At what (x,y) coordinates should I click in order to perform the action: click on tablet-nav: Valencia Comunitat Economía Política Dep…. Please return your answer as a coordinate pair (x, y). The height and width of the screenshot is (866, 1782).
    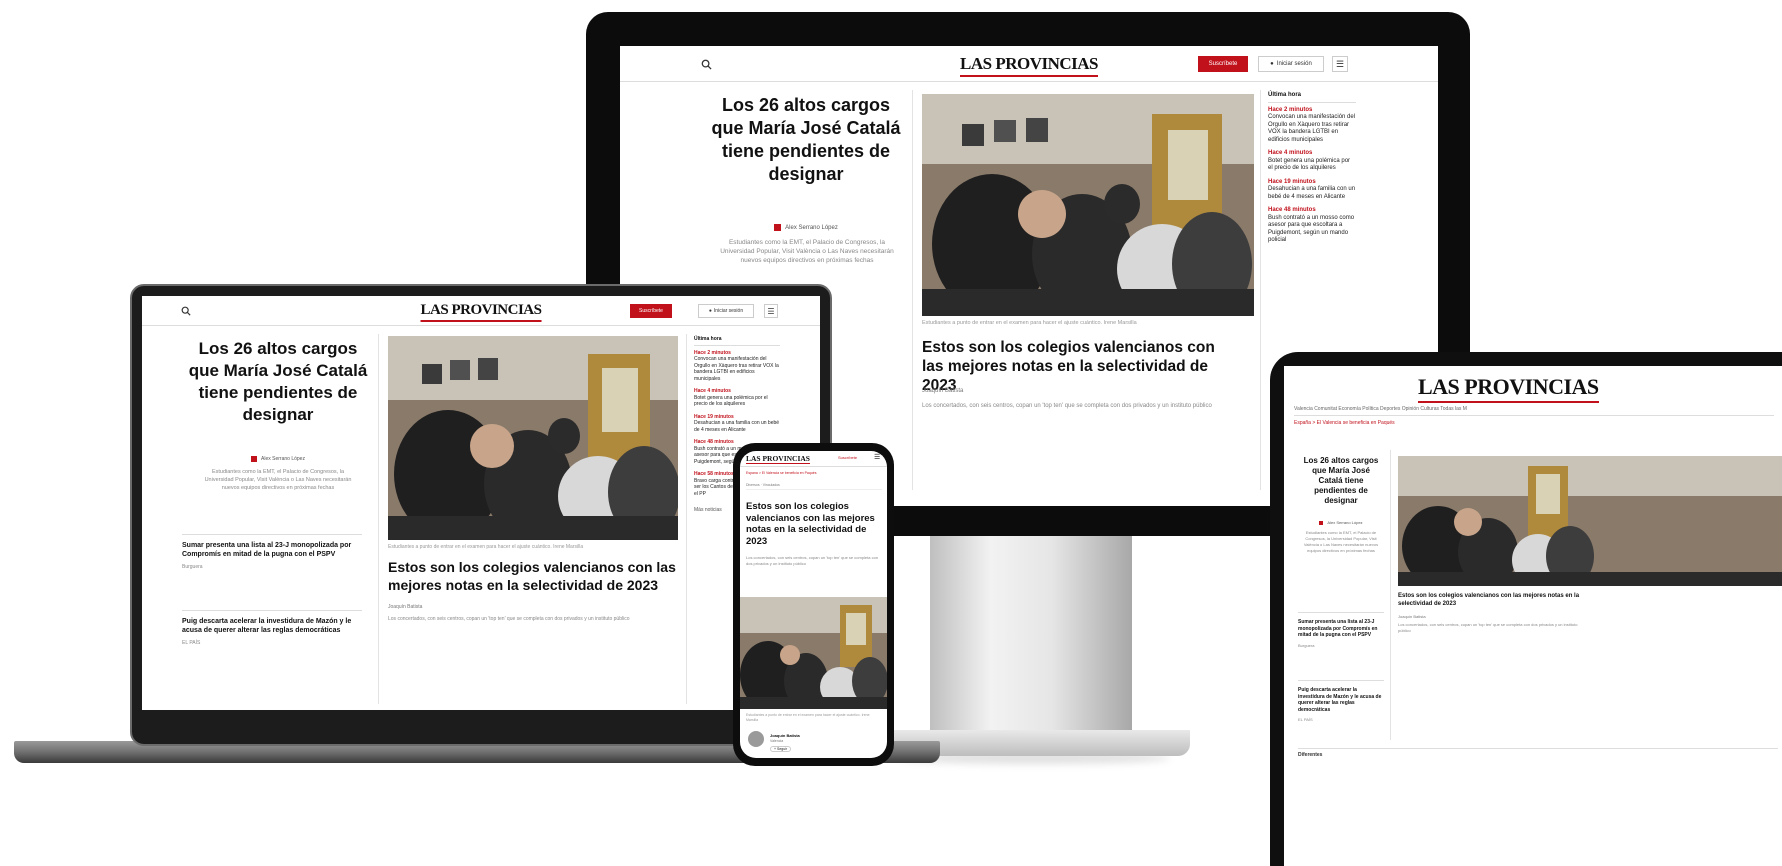
    Looking at the image, I should click on (1534, 411).